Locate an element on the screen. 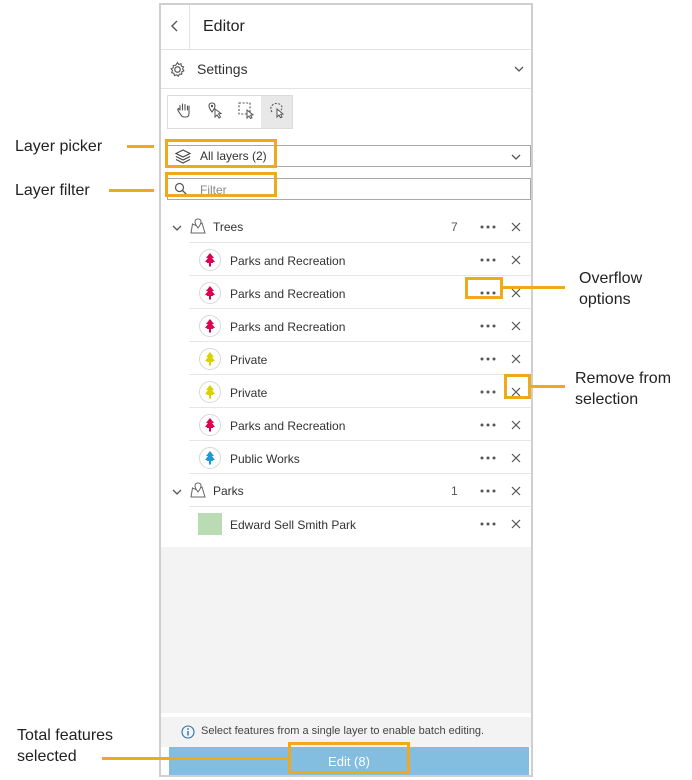 This screenshot has height=780, width=692. callout-total-features: Total features selected is located at coordinates (65, 746).